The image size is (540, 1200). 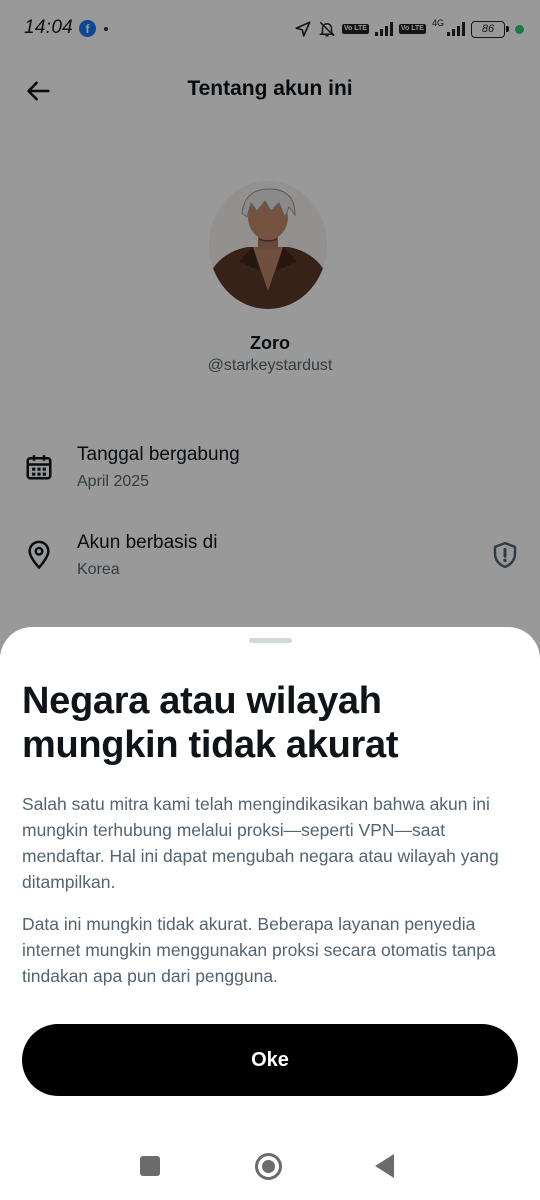 I want to click on sheet-drag-handle, so click(x=270, y=640).